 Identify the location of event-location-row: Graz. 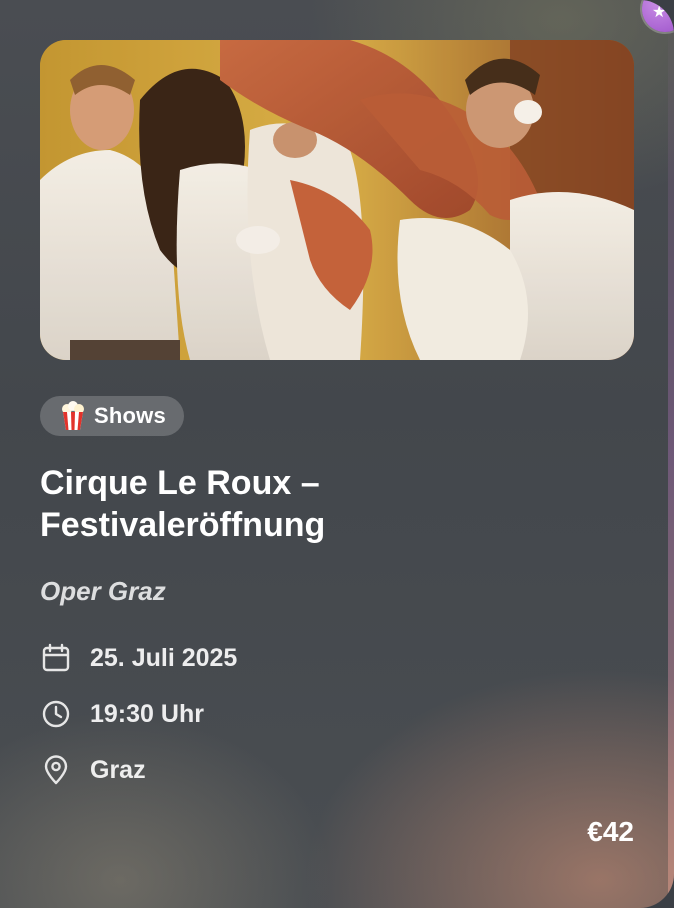
(93, 770).